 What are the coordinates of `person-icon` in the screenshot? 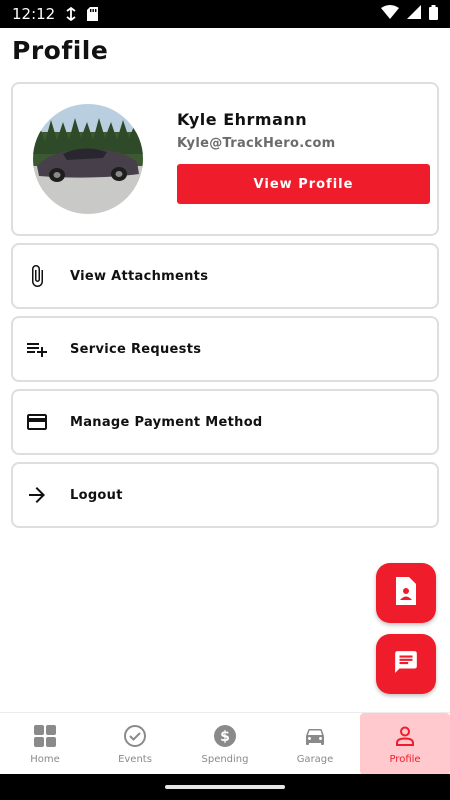 It's located at (405, 736).